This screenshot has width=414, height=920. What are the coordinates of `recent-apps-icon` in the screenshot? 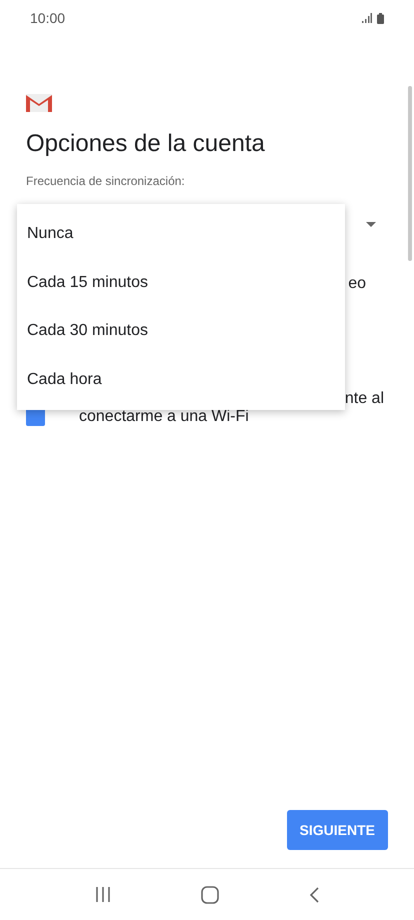 It's located at (103, 894).